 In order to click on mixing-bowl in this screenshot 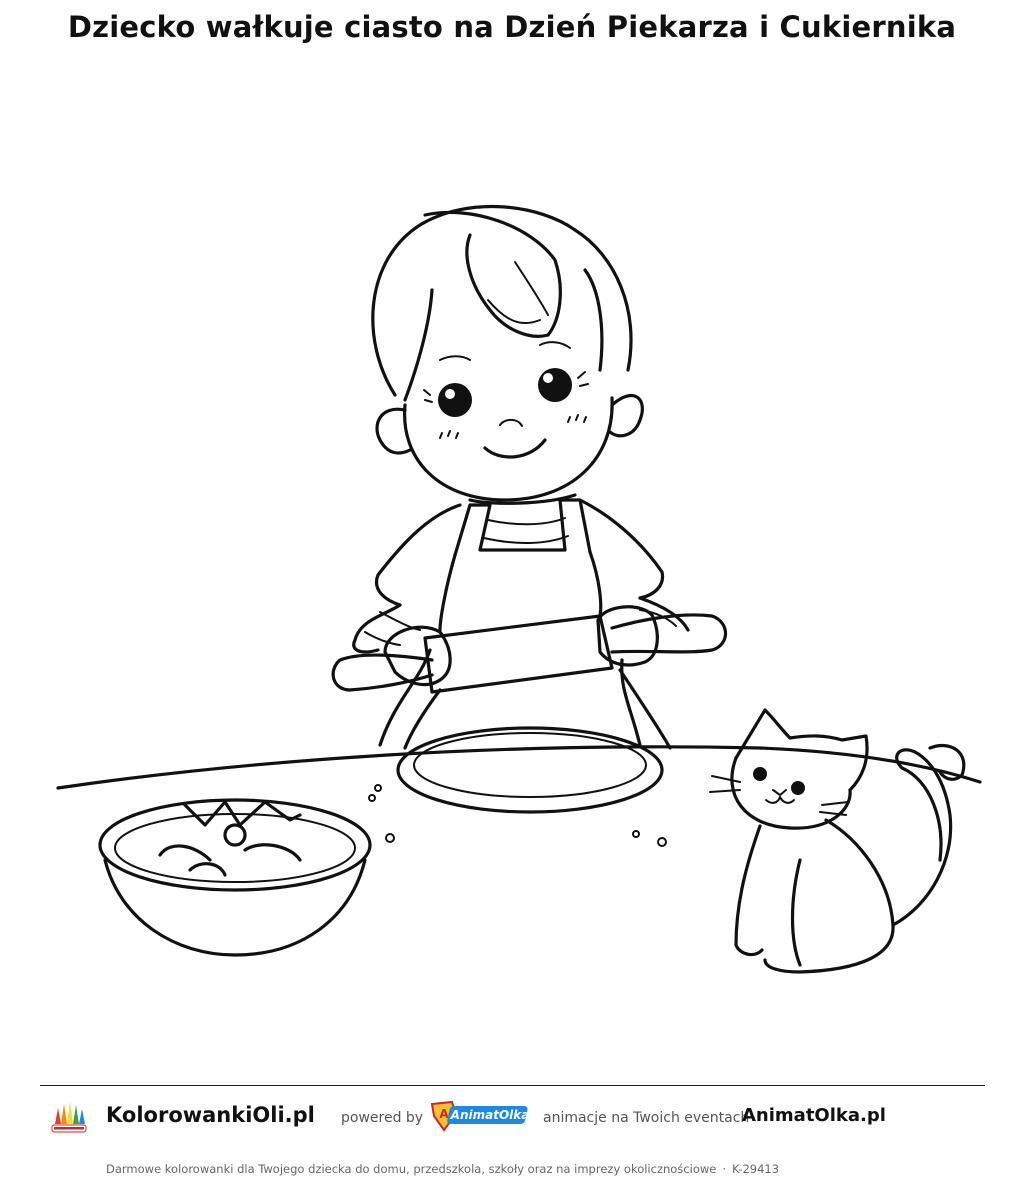, I will do `click(235, 877)`.